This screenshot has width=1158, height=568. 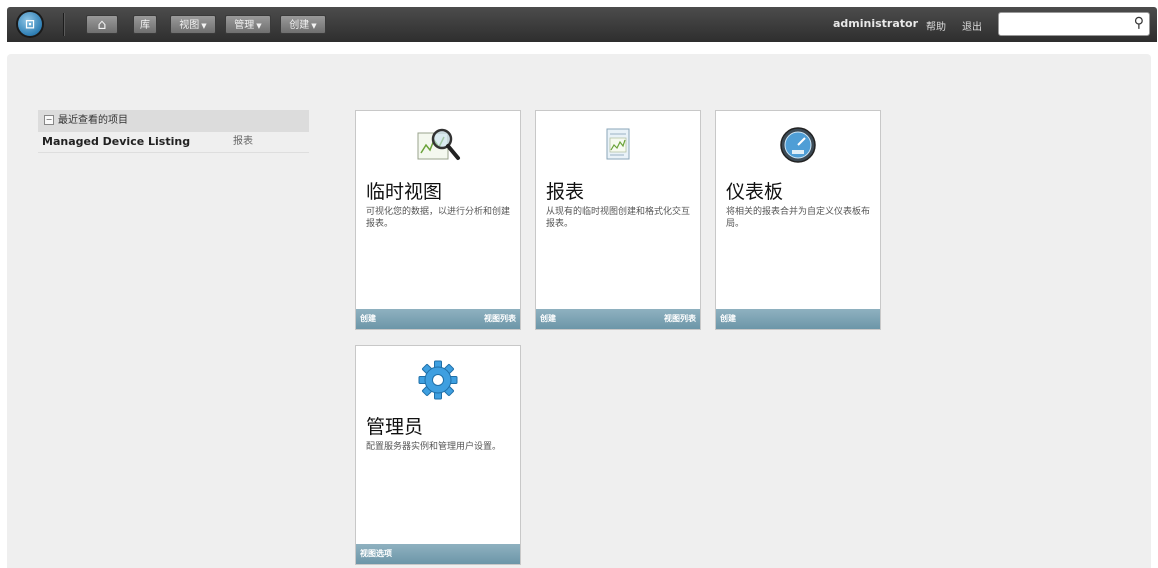 What do you see at coordinates (368, 319) in the screenshot?
I see `create-adhoc-link: 创建` at bounding box center [368, 319].